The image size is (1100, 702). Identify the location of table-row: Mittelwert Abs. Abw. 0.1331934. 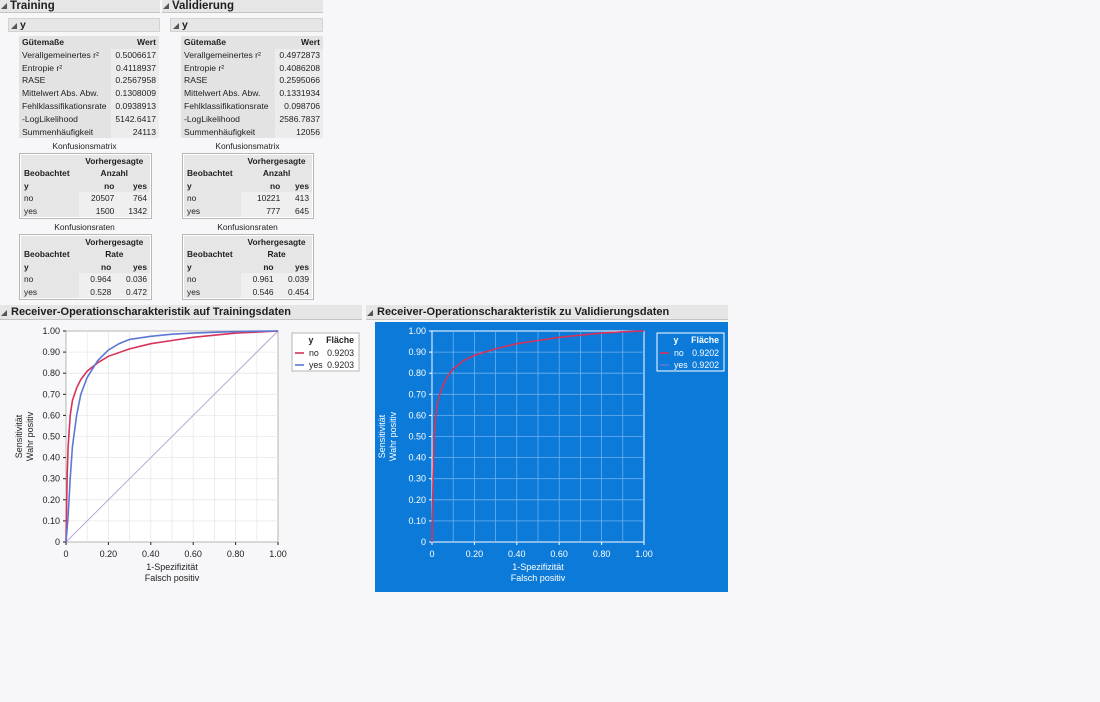
(252, 93).